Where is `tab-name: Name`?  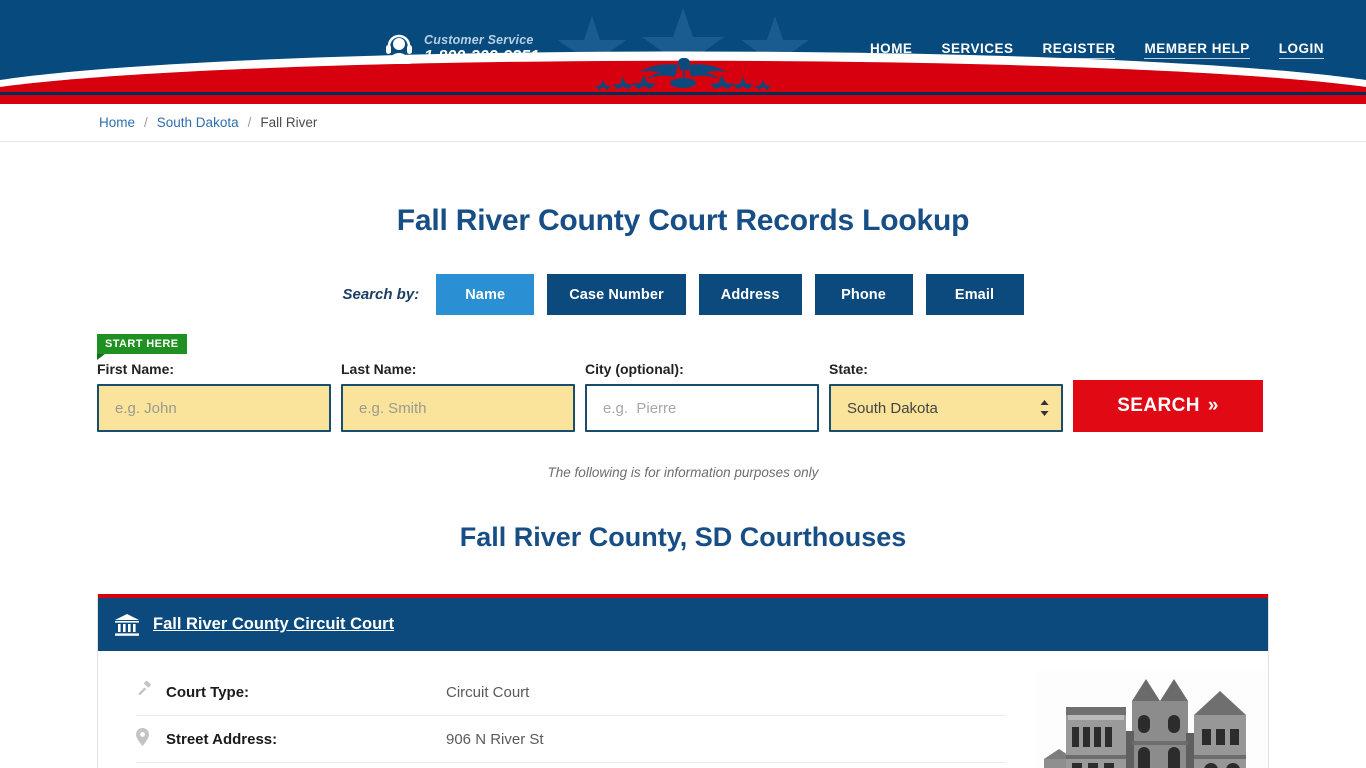
tab-name: Name is located at coordinates (485, 294).